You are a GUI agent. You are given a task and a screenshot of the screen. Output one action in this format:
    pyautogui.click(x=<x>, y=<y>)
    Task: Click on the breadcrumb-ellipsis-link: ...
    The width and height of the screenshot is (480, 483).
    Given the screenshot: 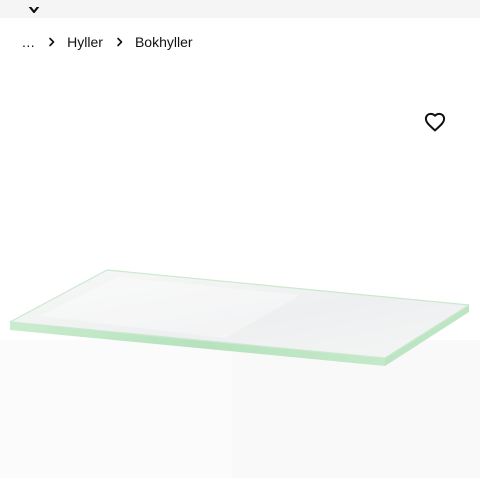 What is the action you would take?
    pyautogui.click(x=28, y=42)
    